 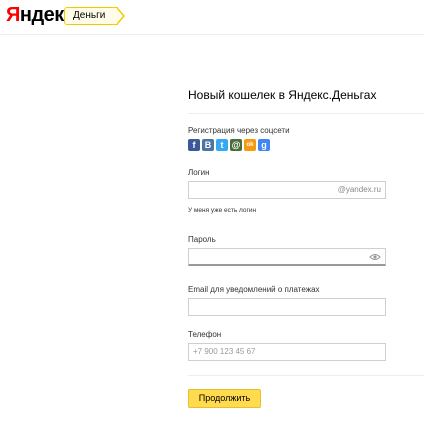 I want to click on email-input, so click(x=287, y=307).